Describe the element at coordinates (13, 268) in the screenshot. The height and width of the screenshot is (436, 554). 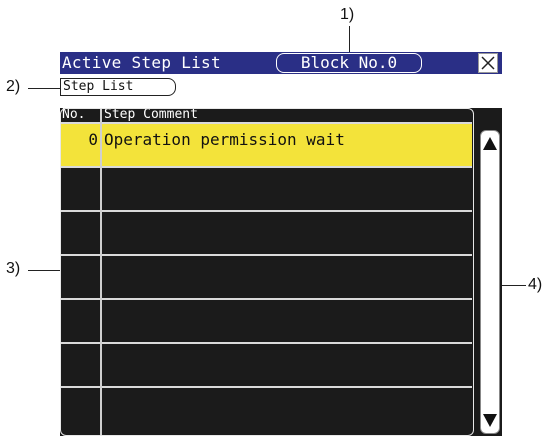
I see `callout-3: 3)` at that location.